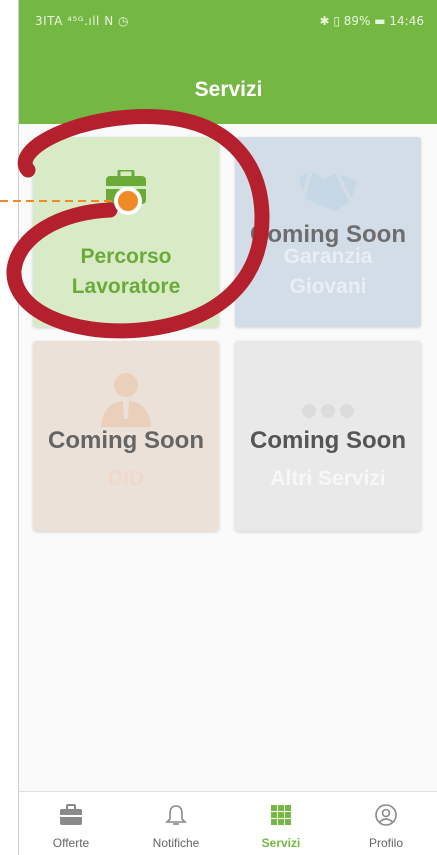 This screenshot has width=437, height=855. Describe the element at coordinates (228, 22) in the screenshot. I see `status-bar: 3ITA ⁴⁵ᴳ.ıll N ◷ ✱ ▯ 89% ▬ 14:46` at that location.